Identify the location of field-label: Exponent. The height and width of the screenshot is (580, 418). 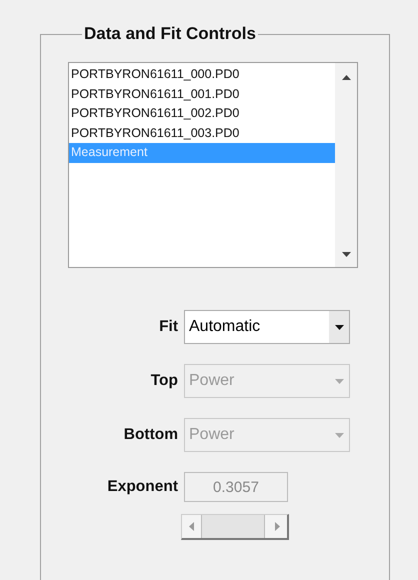
(142, 487).